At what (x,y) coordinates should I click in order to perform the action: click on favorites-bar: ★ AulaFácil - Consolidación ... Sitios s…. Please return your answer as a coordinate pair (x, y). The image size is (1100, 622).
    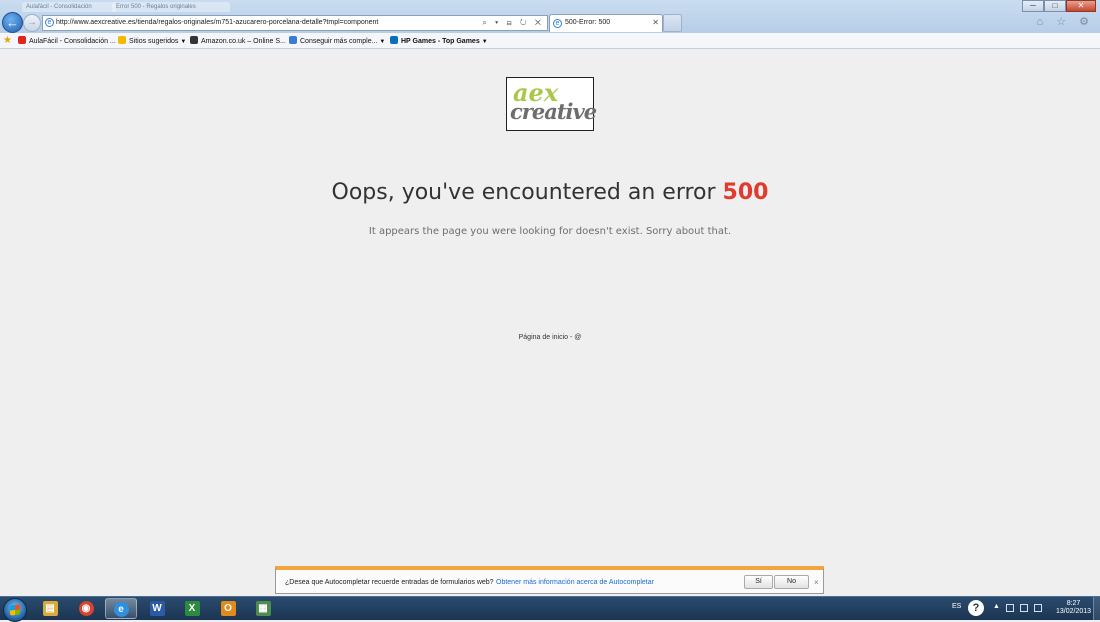
    Looking at the image, I should click on (550, 41).